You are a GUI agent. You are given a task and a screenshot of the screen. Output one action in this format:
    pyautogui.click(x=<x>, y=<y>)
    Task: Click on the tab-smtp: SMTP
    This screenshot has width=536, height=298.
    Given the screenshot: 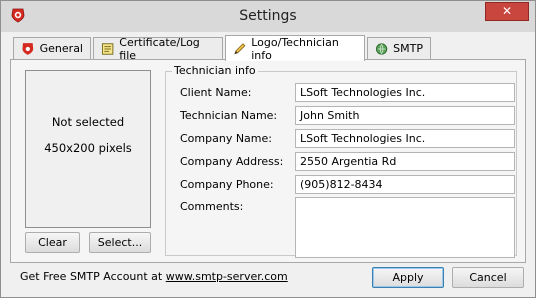 What is the action you would take?
    pyautogui.click(x=399, y=48)
    